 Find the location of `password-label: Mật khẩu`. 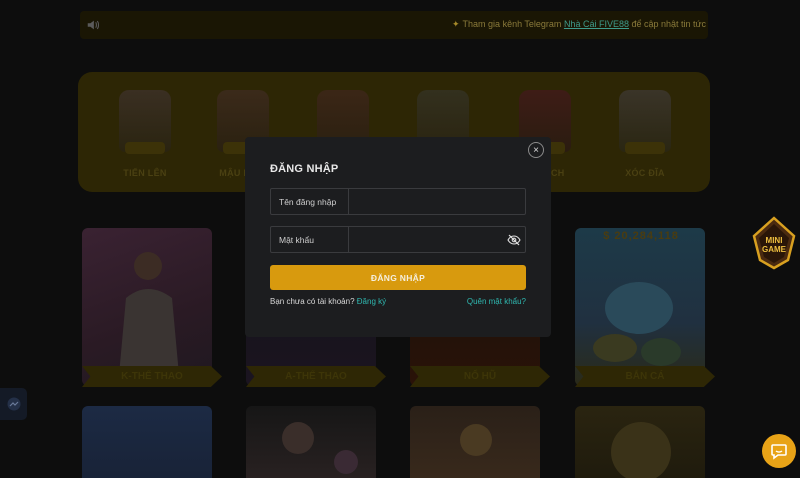

password-label: Mật khẩu is located at coordinates (310, 239).